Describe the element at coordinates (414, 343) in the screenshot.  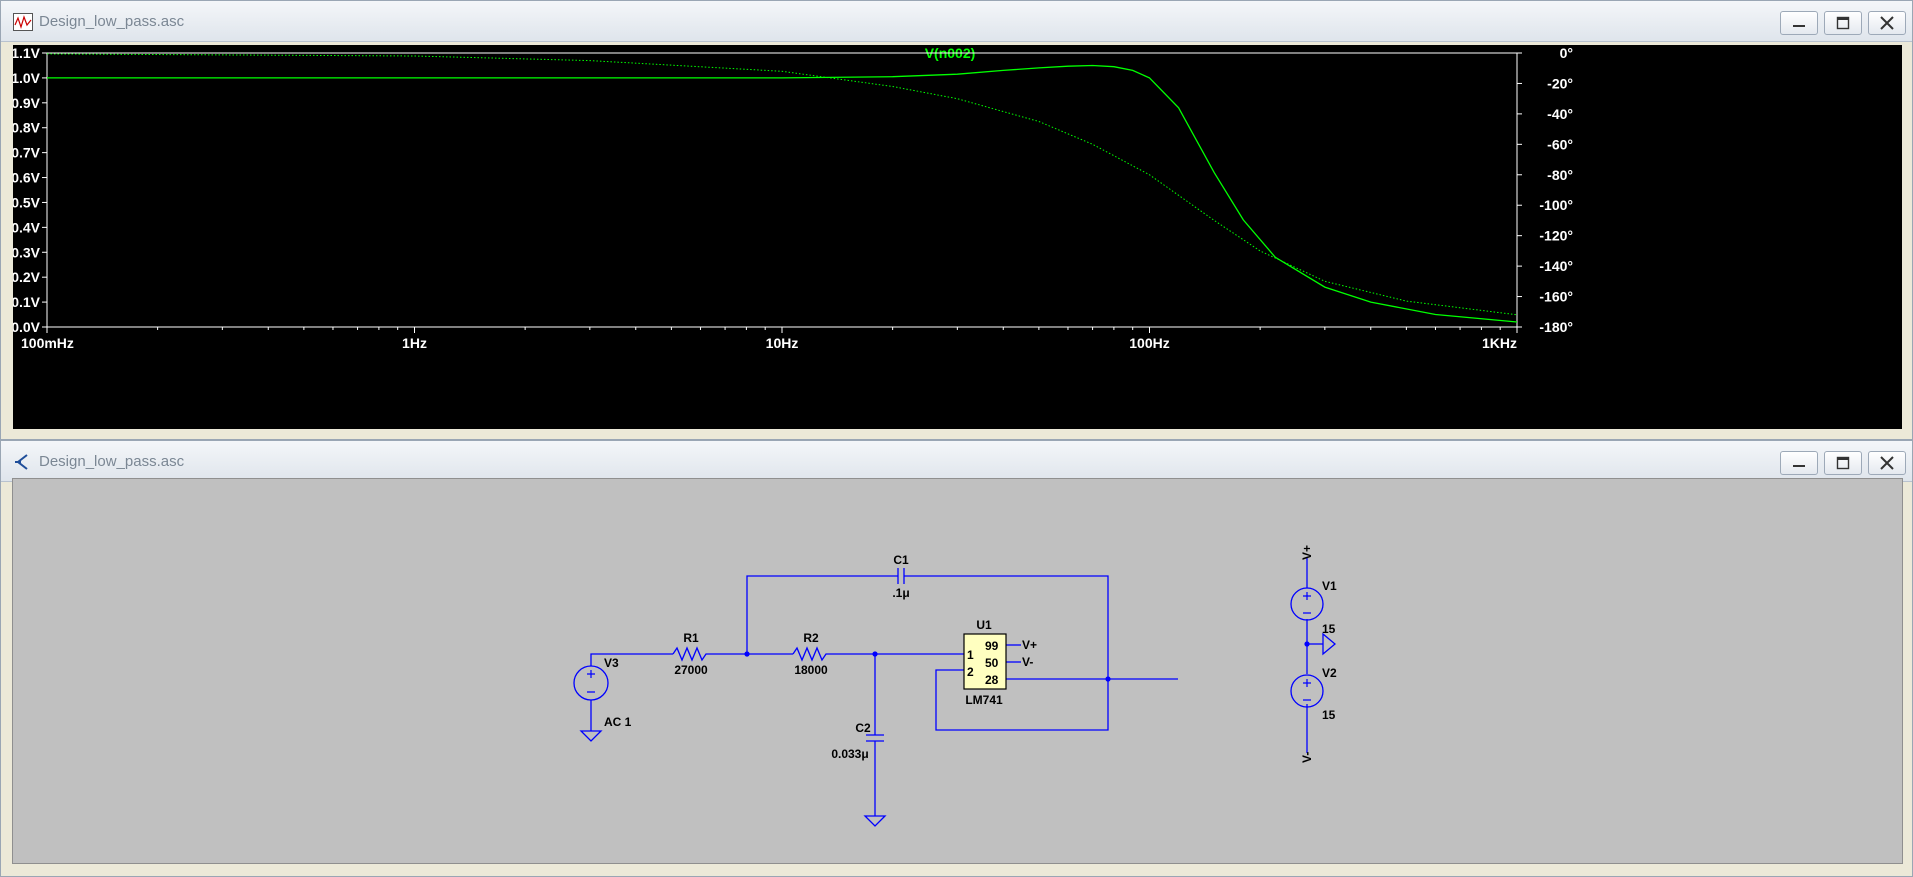
I see `x-tick-label: 1Hz` at that location.